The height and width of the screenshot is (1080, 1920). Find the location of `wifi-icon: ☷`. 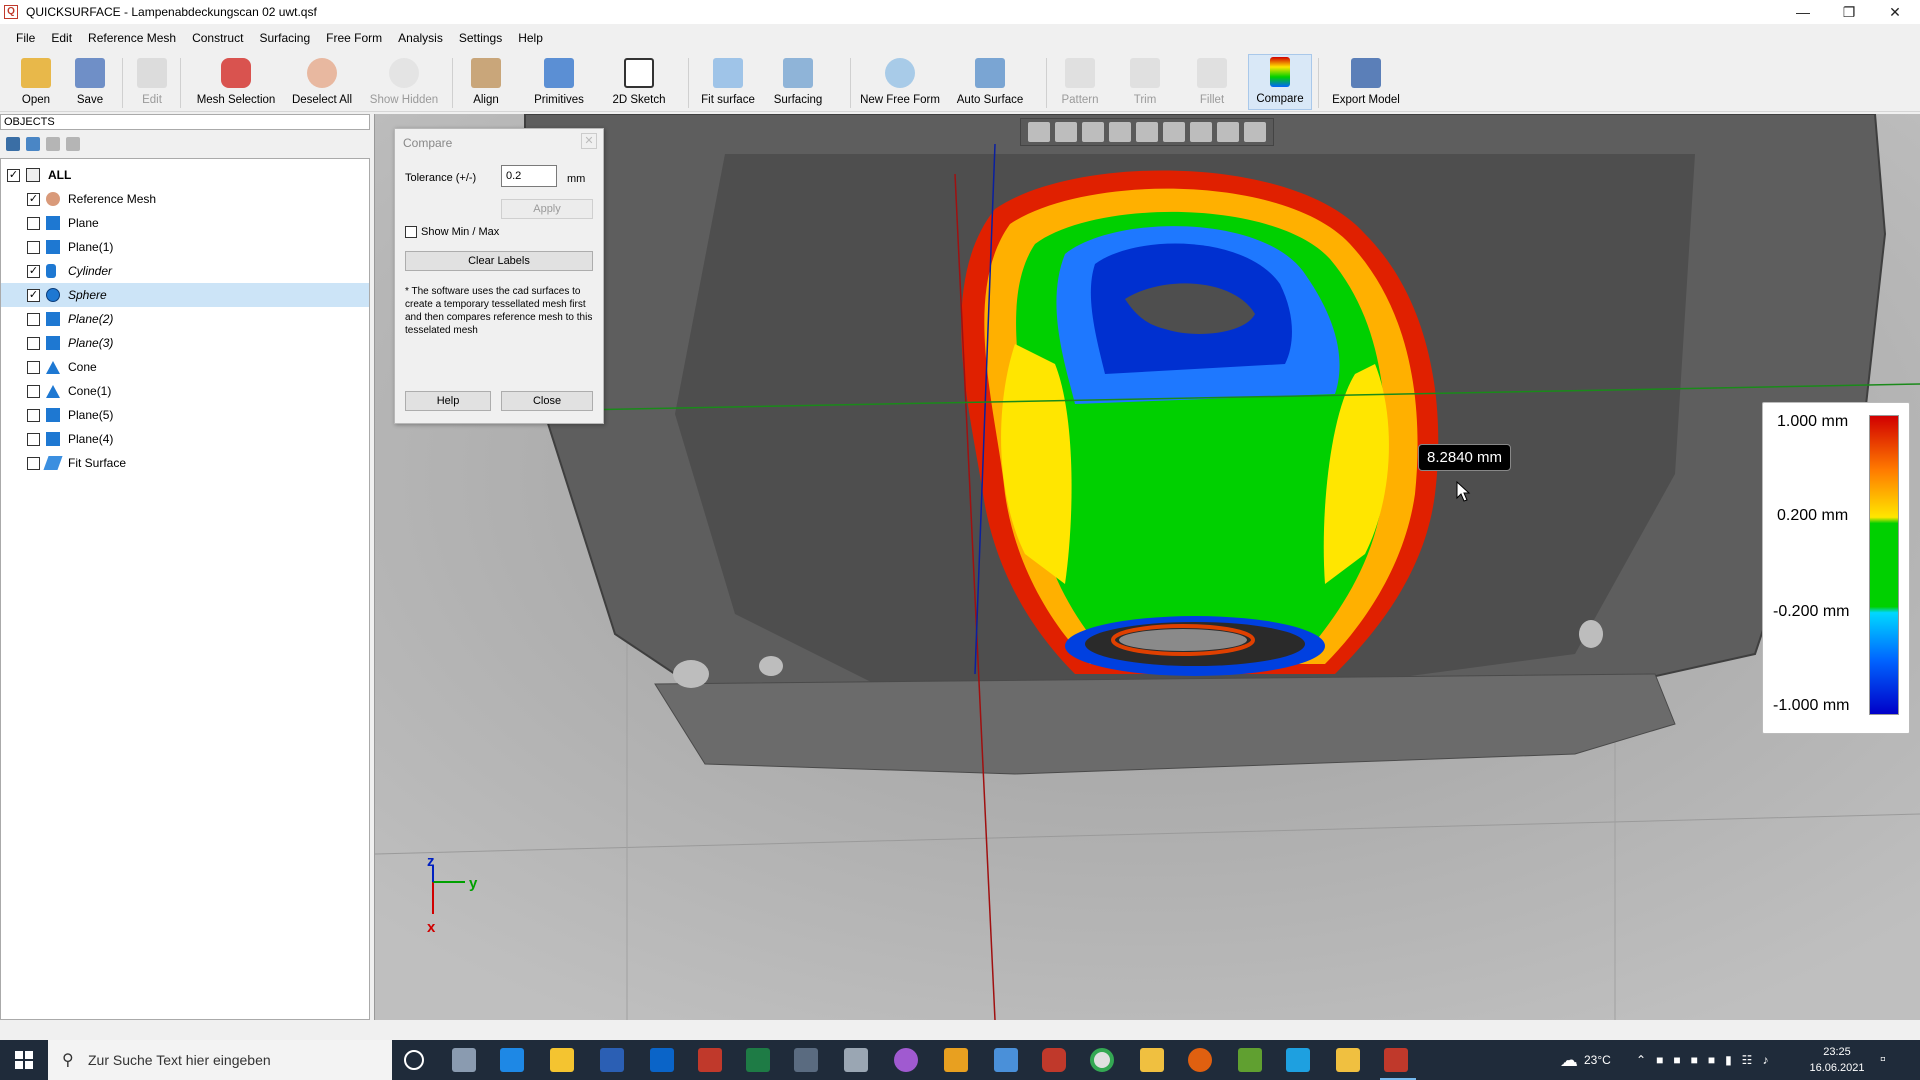

wifi-icon: ☷ is located at coordinates (1747, 1060).